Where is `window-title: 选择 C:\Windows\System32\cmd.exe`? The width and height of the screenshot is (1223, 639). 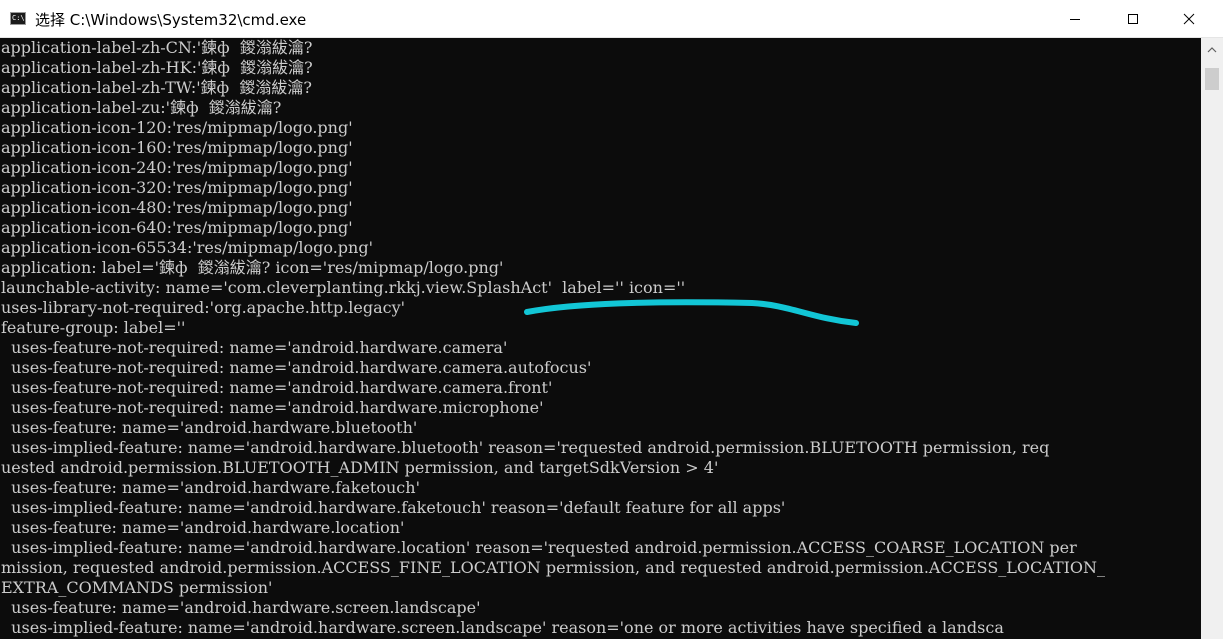
window-title: 选择 C:\Windows\System32\cmd.exe is located at coordinates (171, 20).